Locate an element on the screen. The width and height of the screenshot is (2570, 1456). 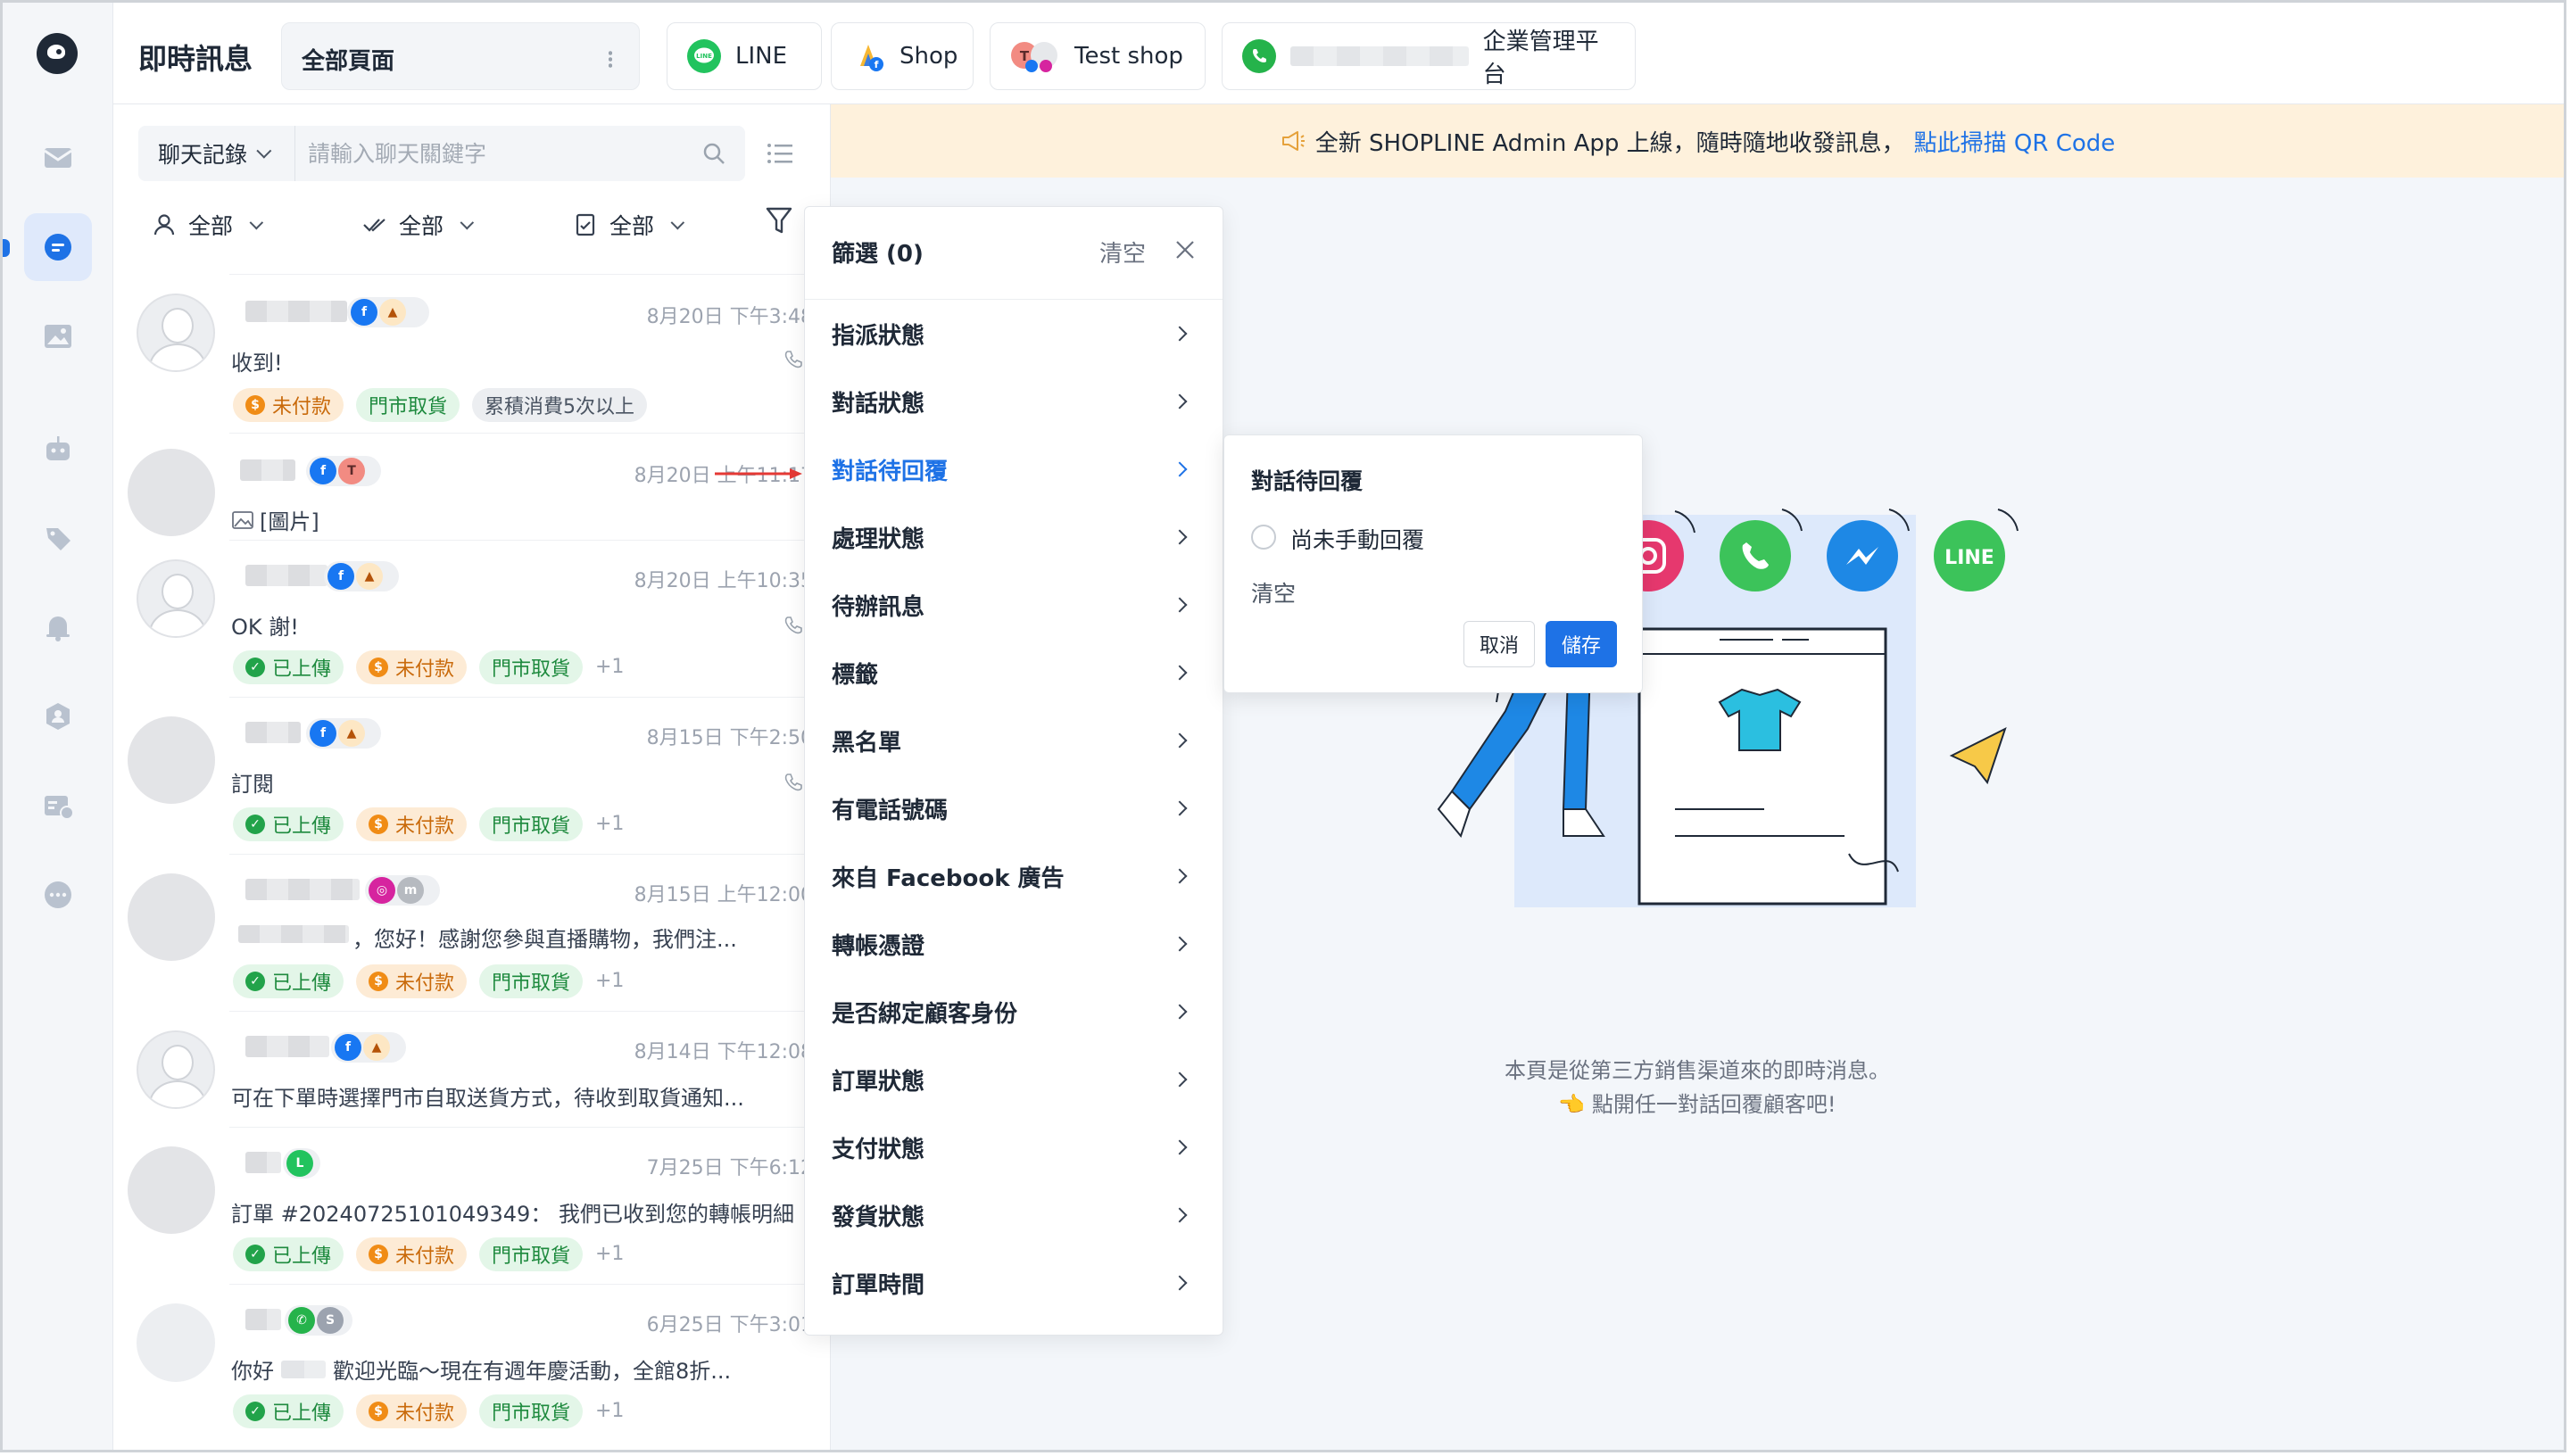
list-view-icon is located at coordinates (780, 153).